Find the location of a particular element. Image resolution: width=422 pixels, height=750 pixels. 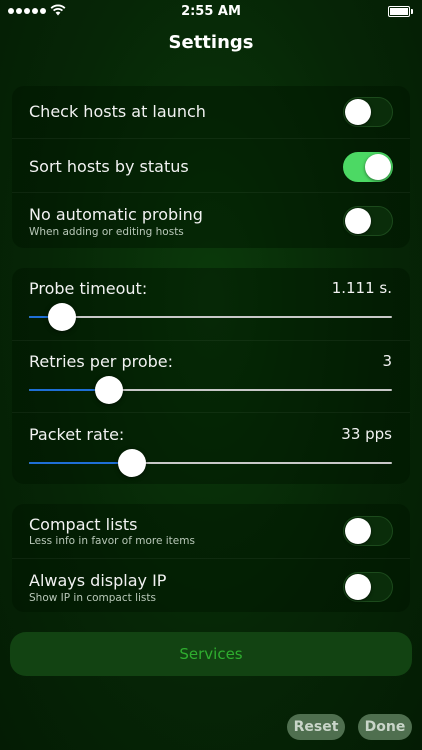

packet-rate-label: Packet rate: is located at coordinates (77, 434).